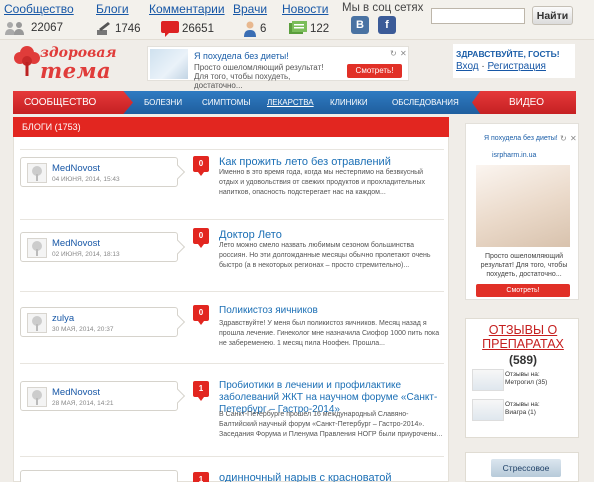 This screenshot has height=482, width=594. I want to click on nav-news: Новости, so click(305, 9).